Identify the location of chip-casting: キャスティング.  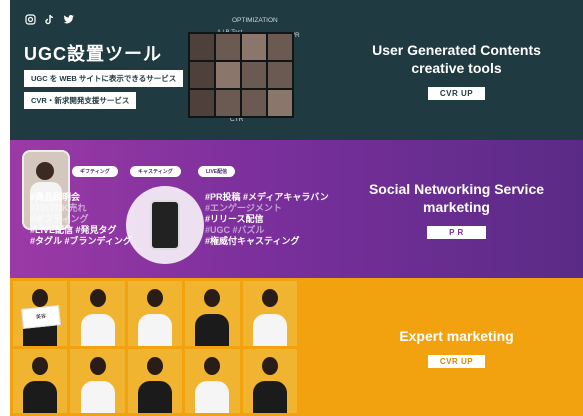
(155, 171).